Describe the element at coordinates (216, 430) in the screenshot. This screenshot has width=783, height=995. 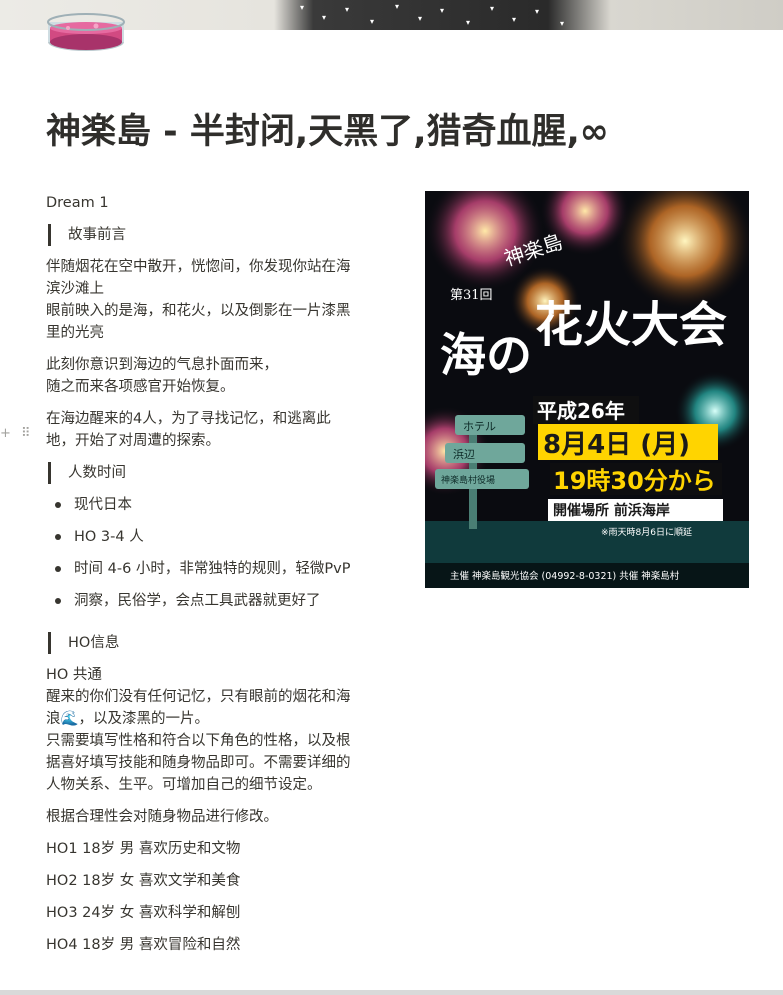
I see `story-paragraph-3: 在海边醒来的4人，为了寻找记忆，和逃离此 地，开始了对周遭的探索。` at that location.